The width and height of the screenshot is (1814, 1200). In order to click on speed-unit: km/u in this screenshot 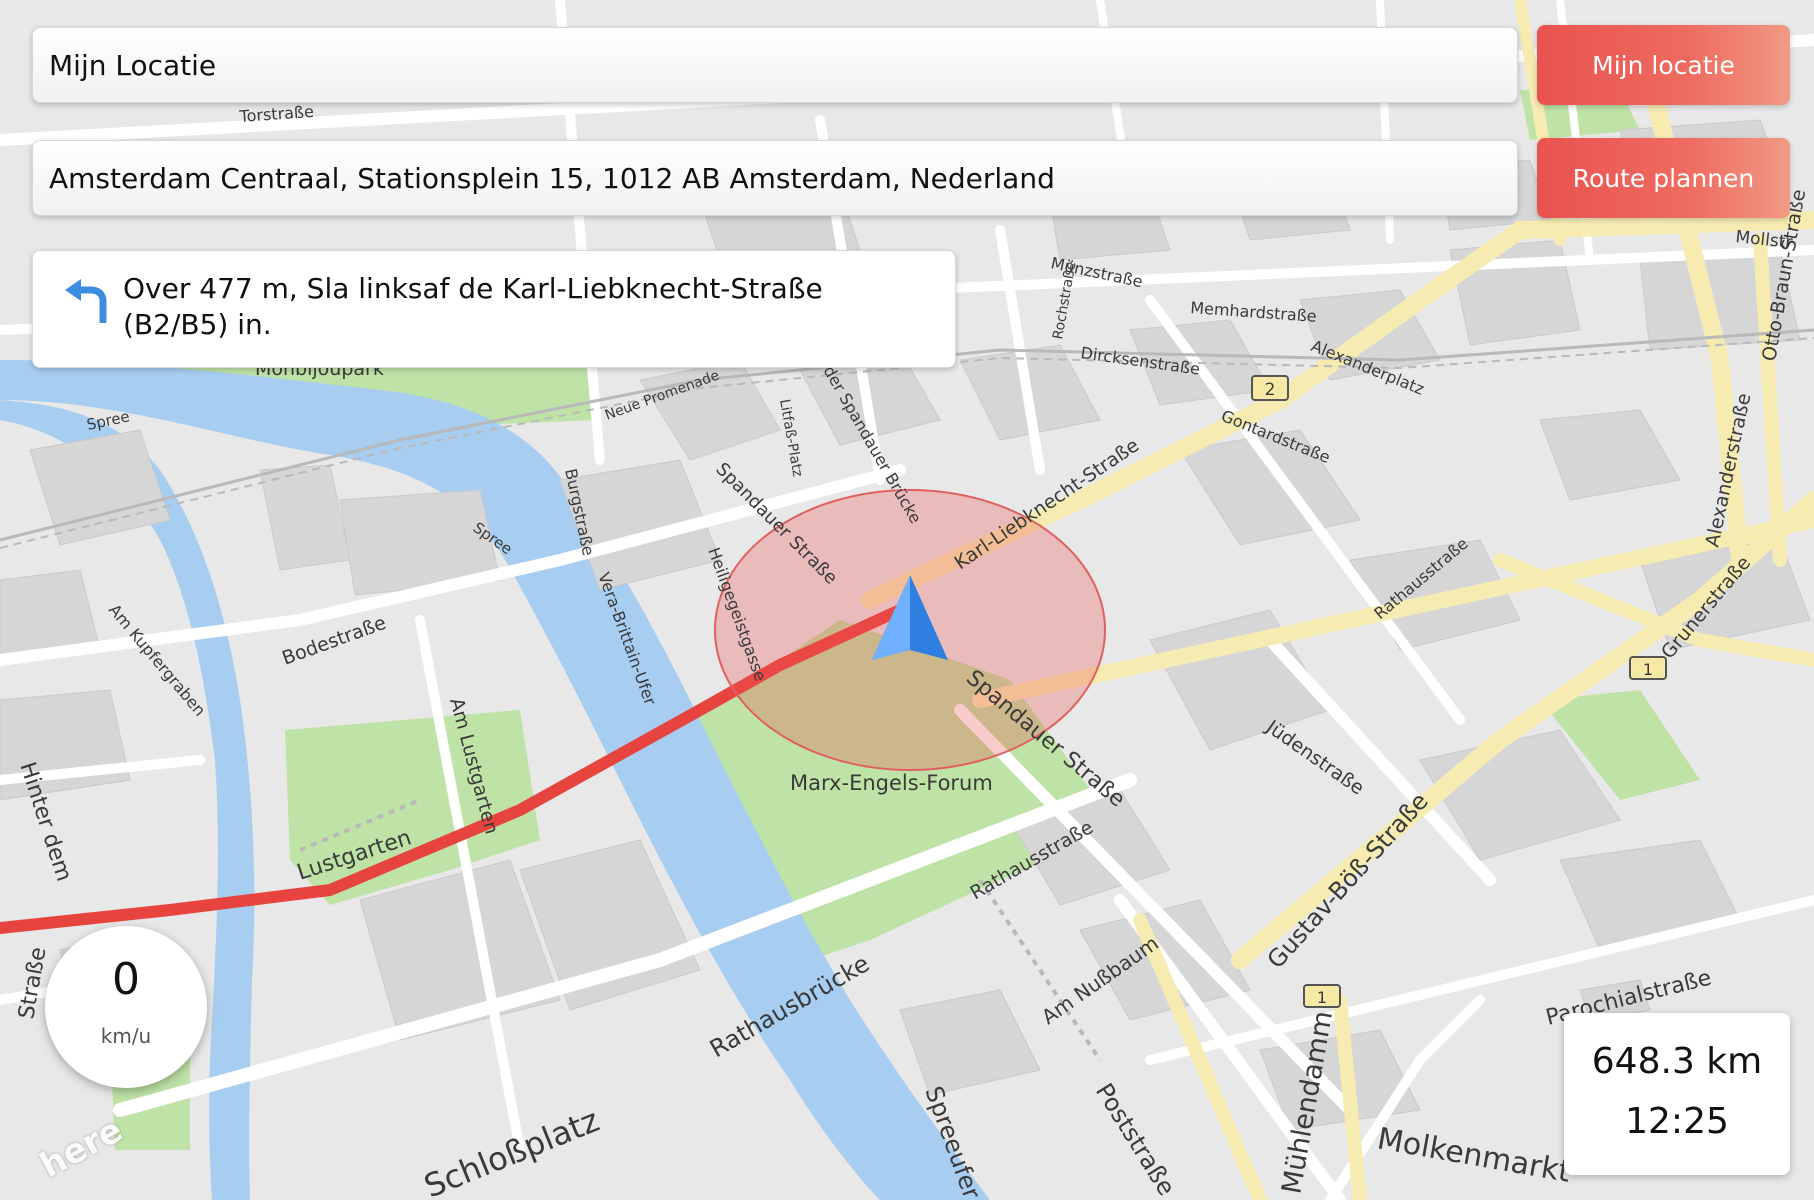, I will do `click(126, 1036)`.